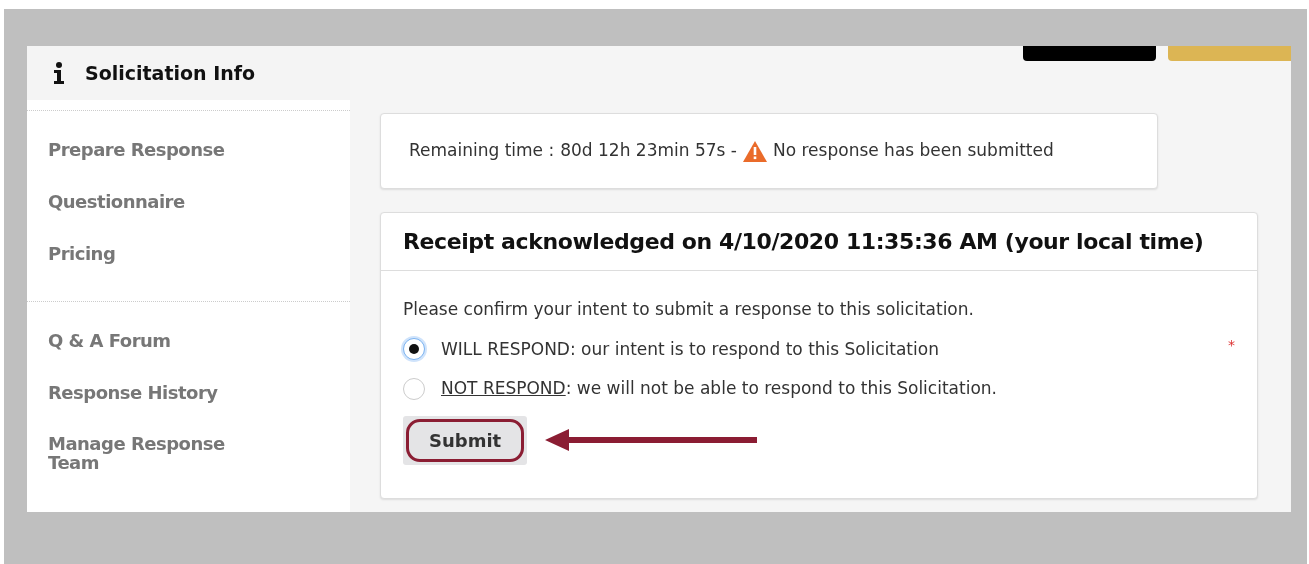 This screenshot has height=564, width=1309. Describe the element at coordinates (148, 254) in the screenshot. I see `sidebar-item: Pricing` at that location.